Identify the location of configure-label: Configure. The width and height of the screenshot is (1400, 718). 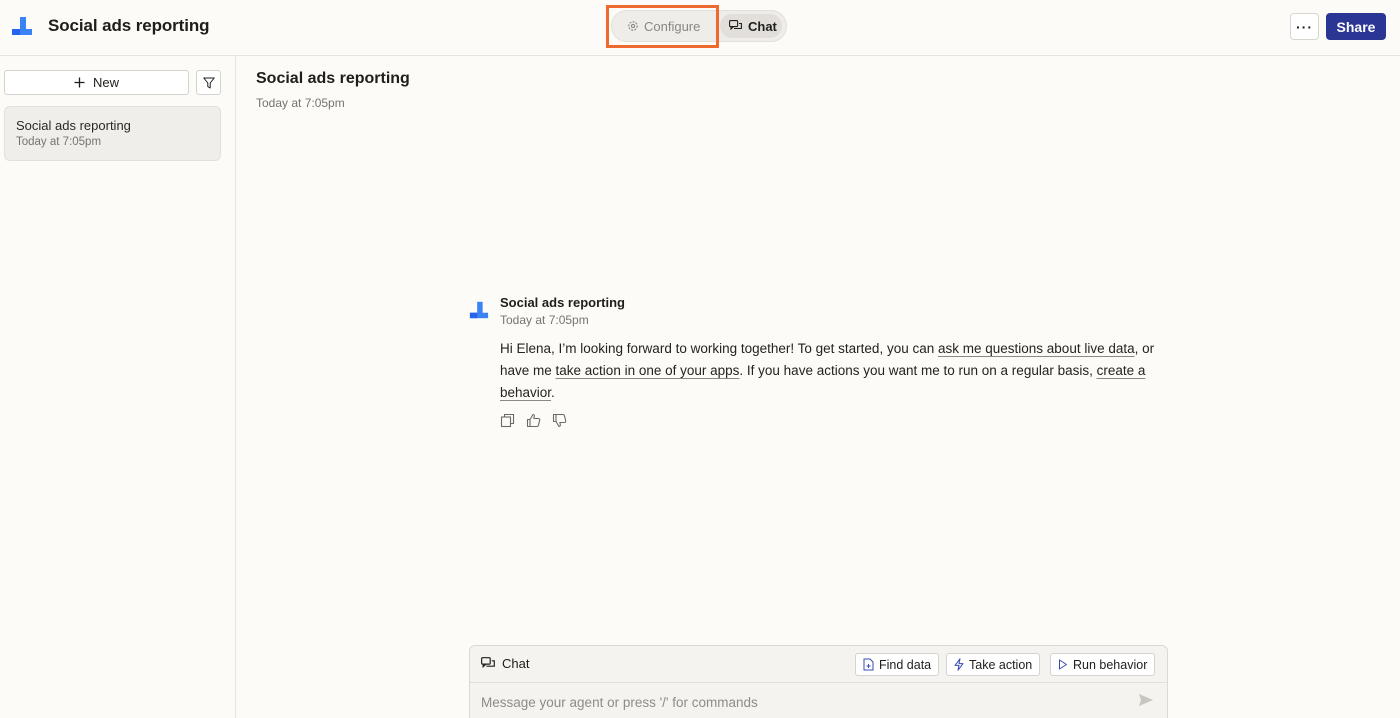
(672, 26).